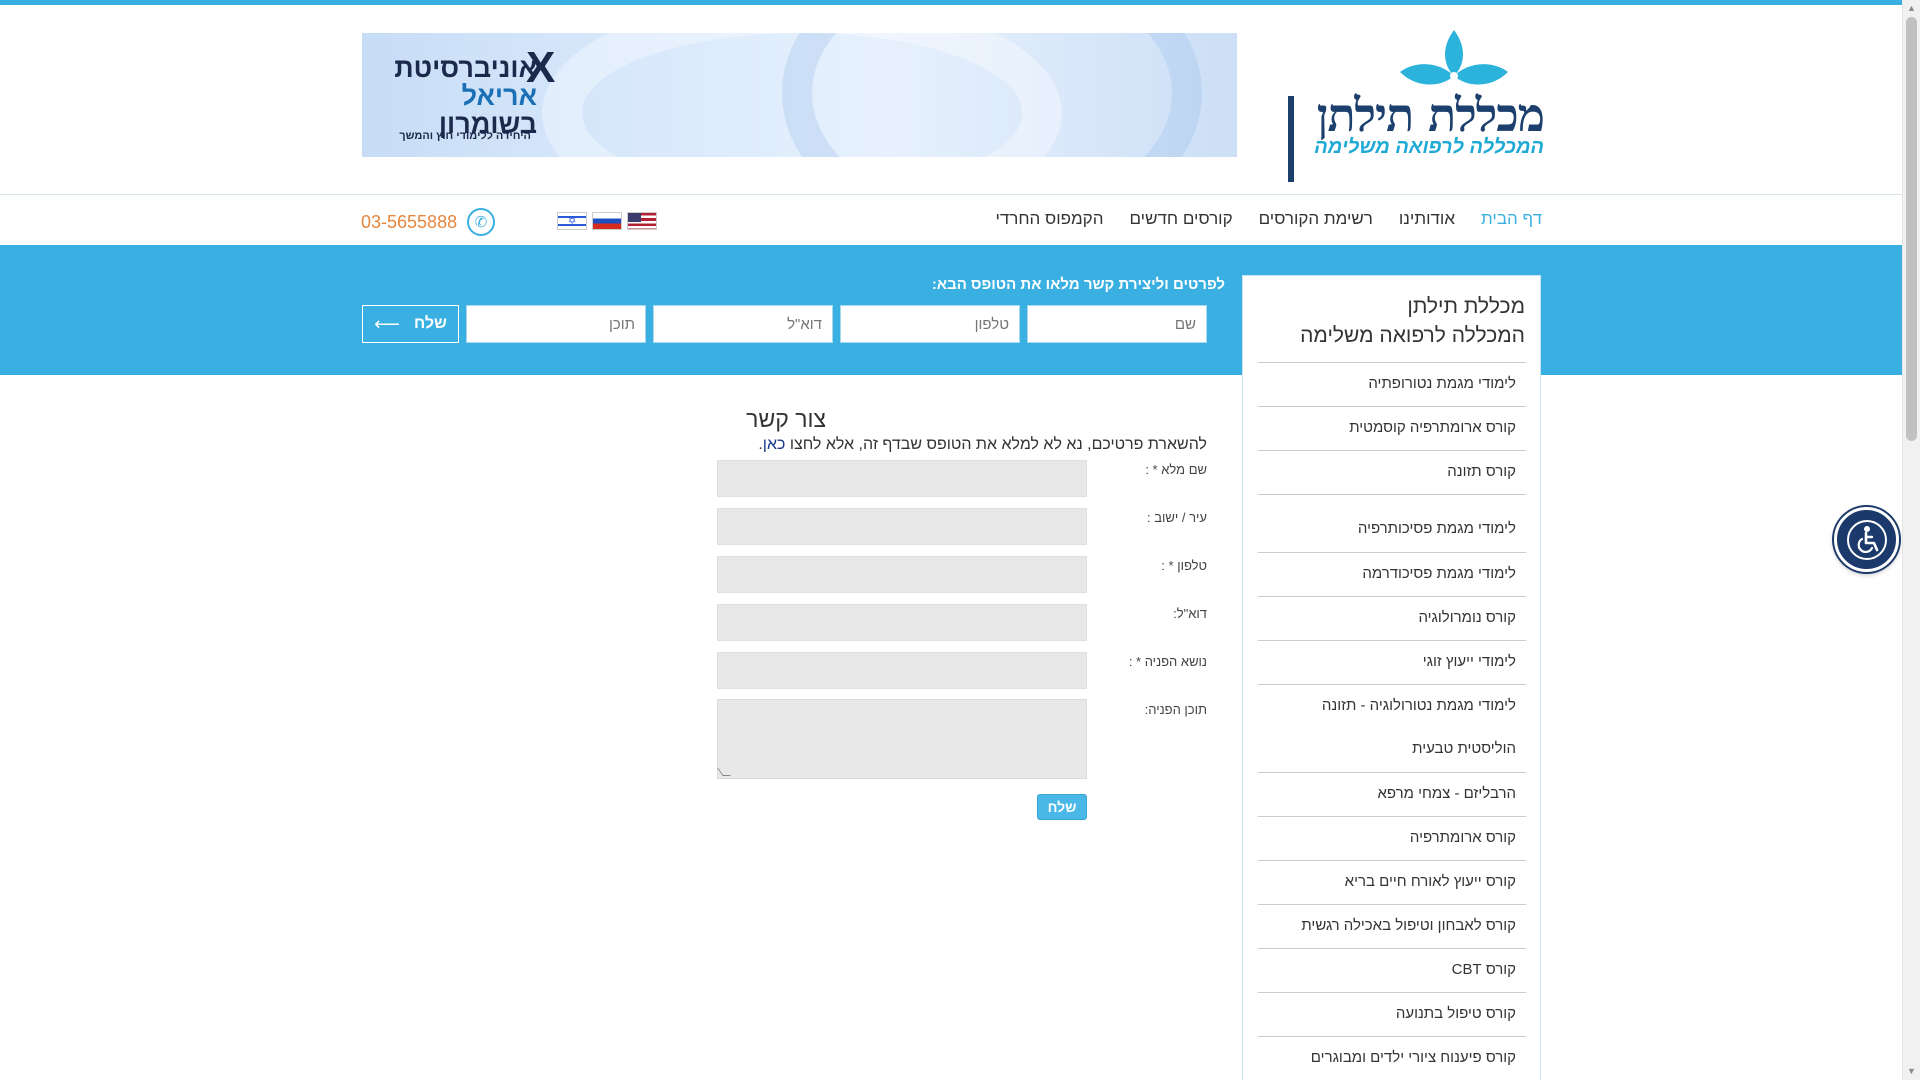 The image size is (1920, 1080). Describe the element at coordinates (1911, 8) in the screenshot. I see `scroll-up-arrow-icon: ▲` at that location.